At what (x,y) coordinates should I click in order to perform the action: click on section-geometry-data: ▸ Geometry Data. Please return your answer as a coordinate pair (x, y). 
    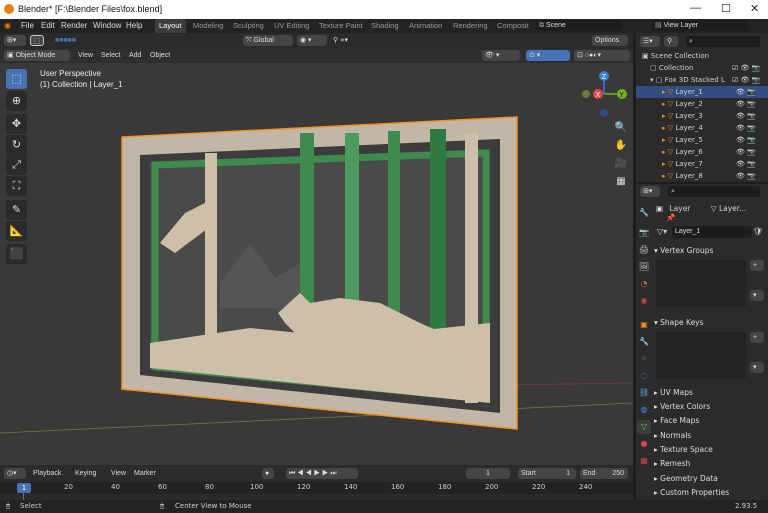
    Looking at the image, I should click on (711, 478).